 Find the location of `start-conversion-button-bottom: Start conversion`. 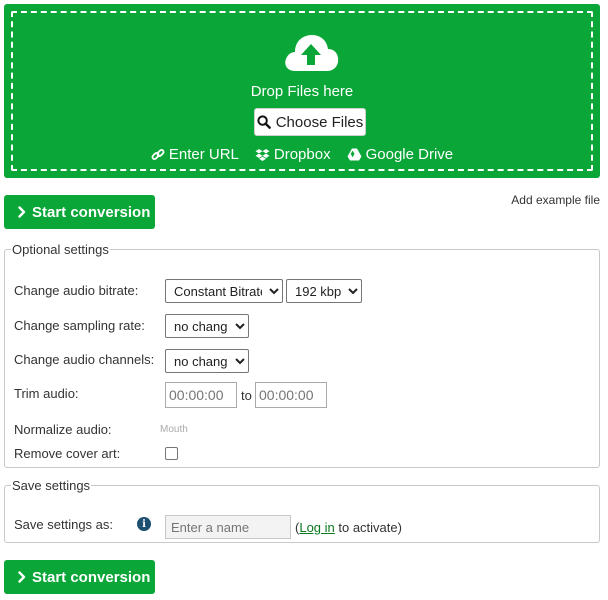

start-conversion-button-bottom: Start conversion is located at coordinates (79, 577).